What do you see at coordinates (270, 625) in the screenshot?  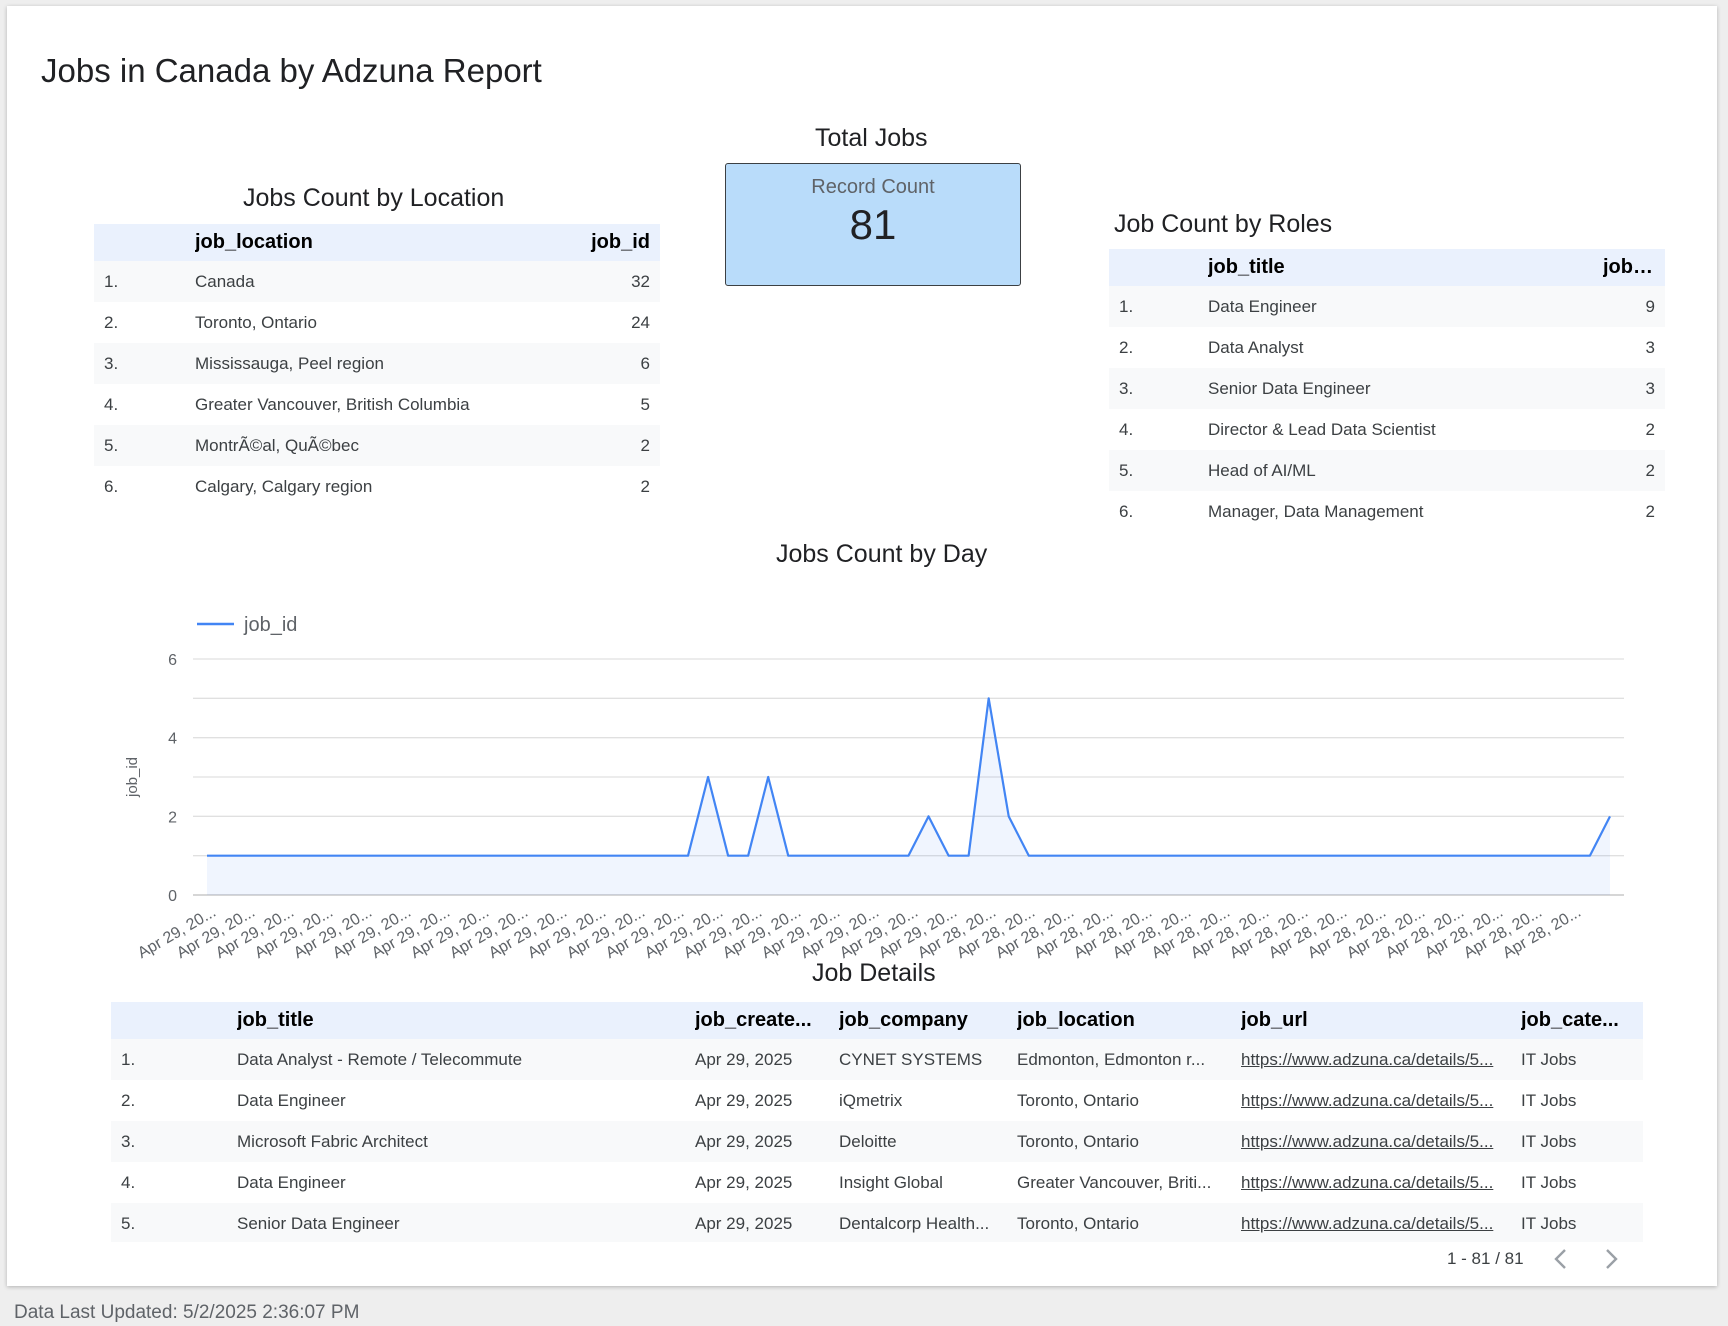 I see `legend-label: job_id` at bounding box center [270, 625].